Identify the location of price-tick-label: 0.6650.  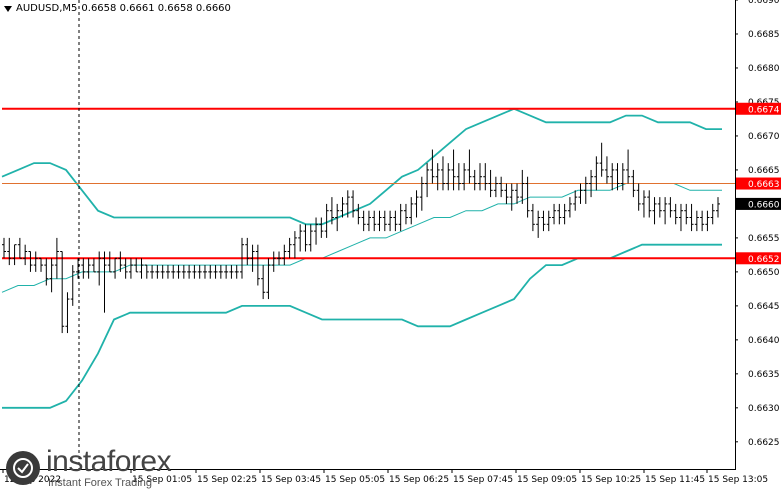
(764, 273).